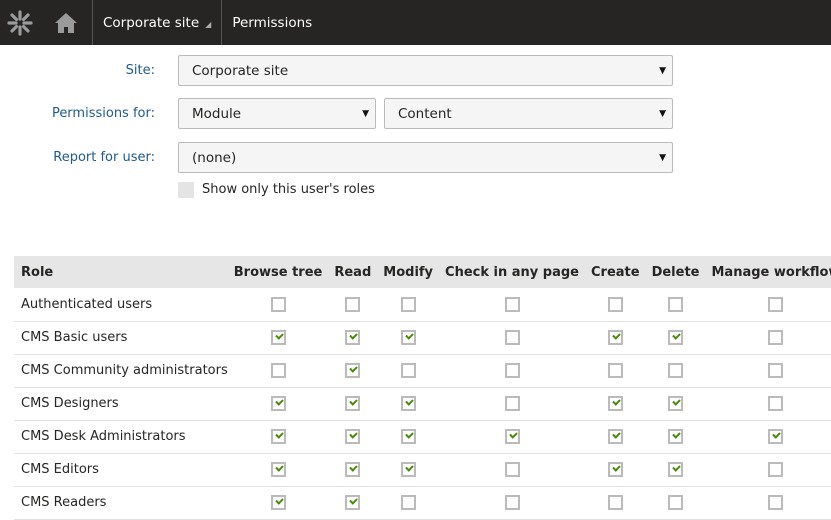 The height and width of the screenshot is (520, 831). Describe the element at coordinates (425, 113) in the screenshot. I see `permission-module-value: Content` at that location.